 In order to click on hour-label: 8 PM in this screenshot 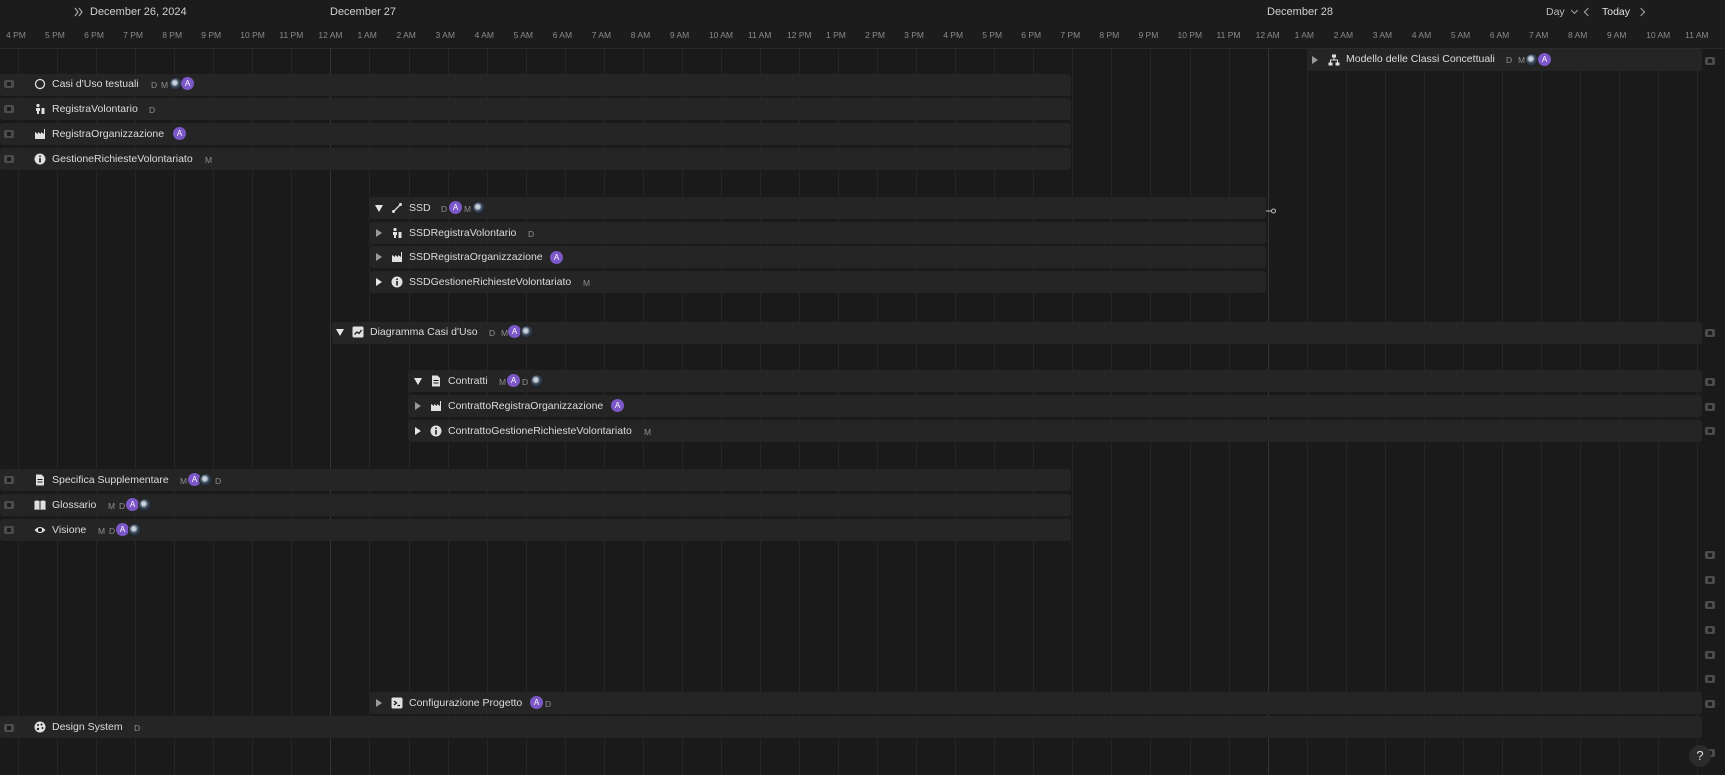, I will do `click(1109, 35)`.